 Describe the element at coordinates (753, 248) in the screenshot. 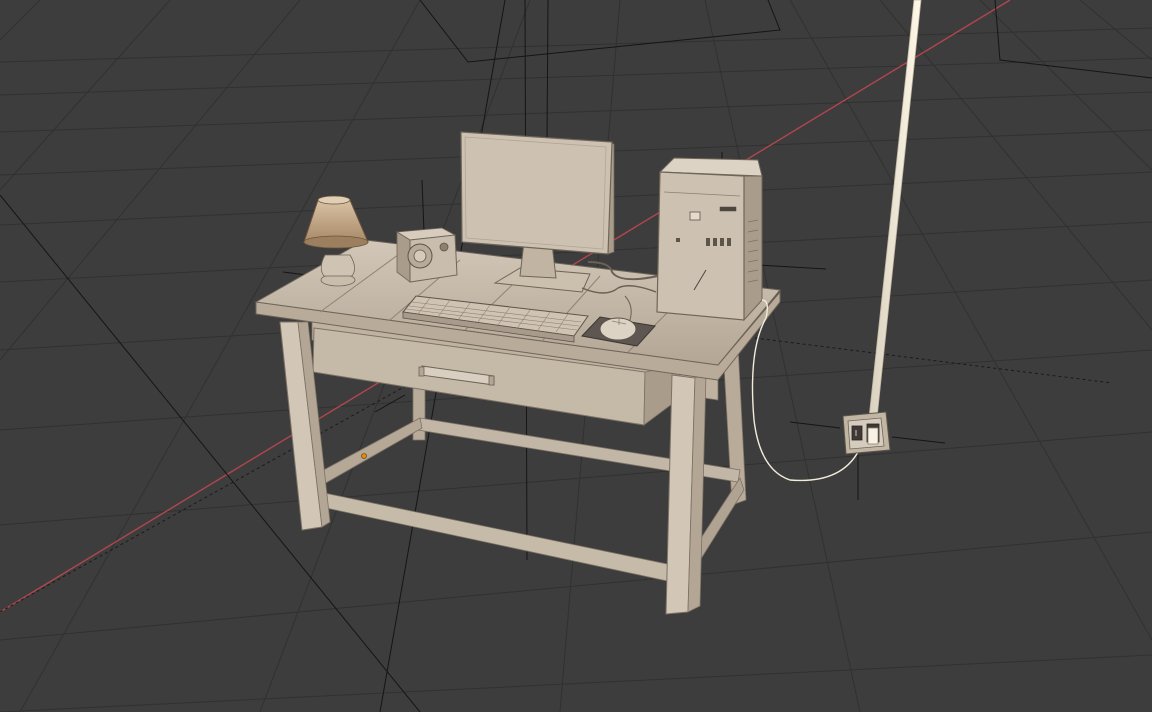

I see `pc-tower-side` at that location.